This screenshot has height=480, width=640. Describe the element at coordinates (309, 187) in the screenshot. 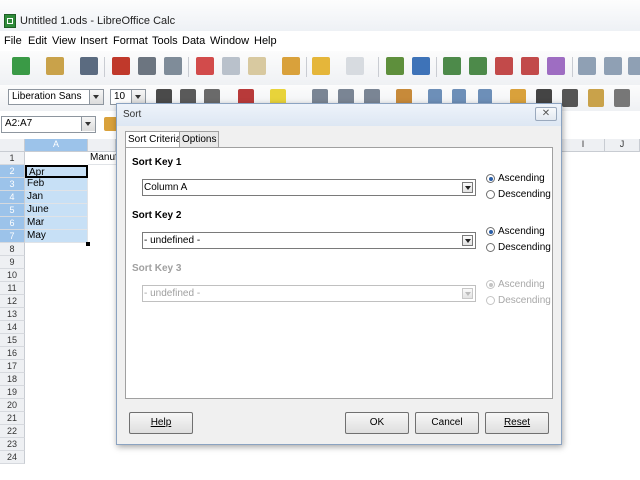

I see `sort-key-1-dropdown: Column A` at that location.